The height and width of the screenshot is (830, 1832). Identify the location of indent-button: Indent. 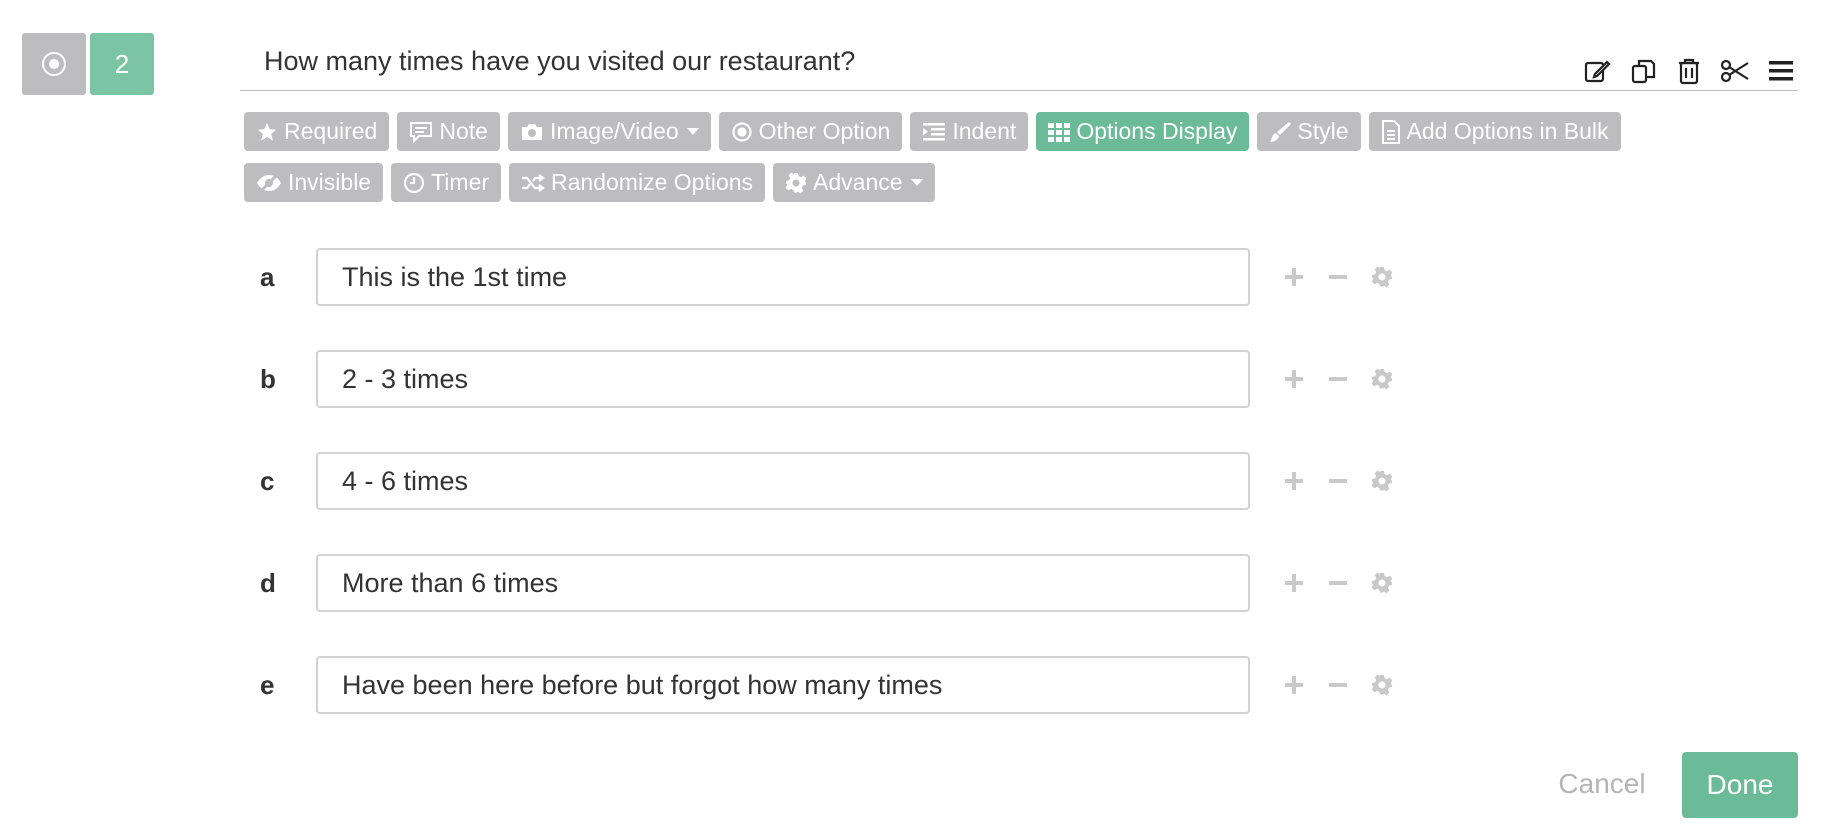
(969, 131).